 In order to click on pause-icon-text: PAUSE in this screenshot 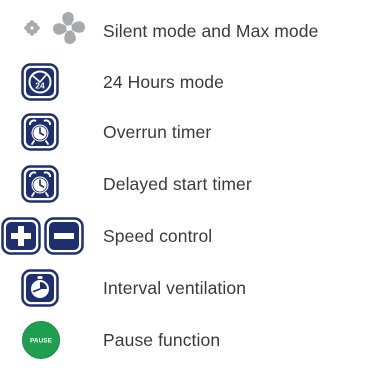, I will do `click(41, 341)`.